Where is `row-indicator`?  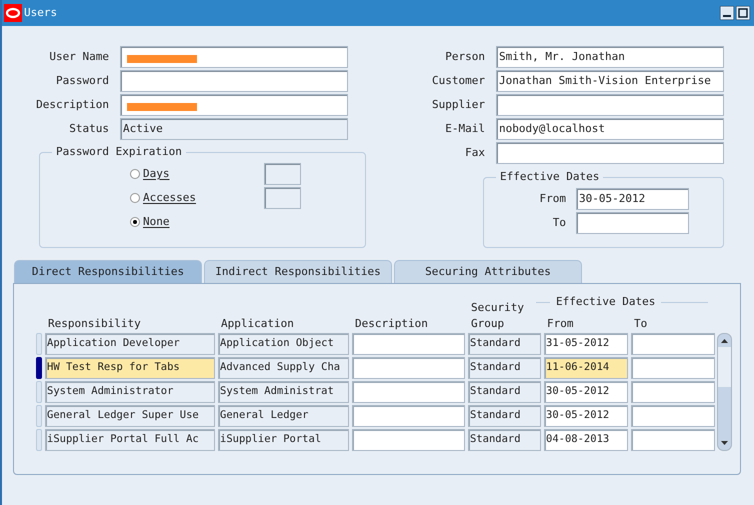 row-indicator is located at coordinates (39, 368).